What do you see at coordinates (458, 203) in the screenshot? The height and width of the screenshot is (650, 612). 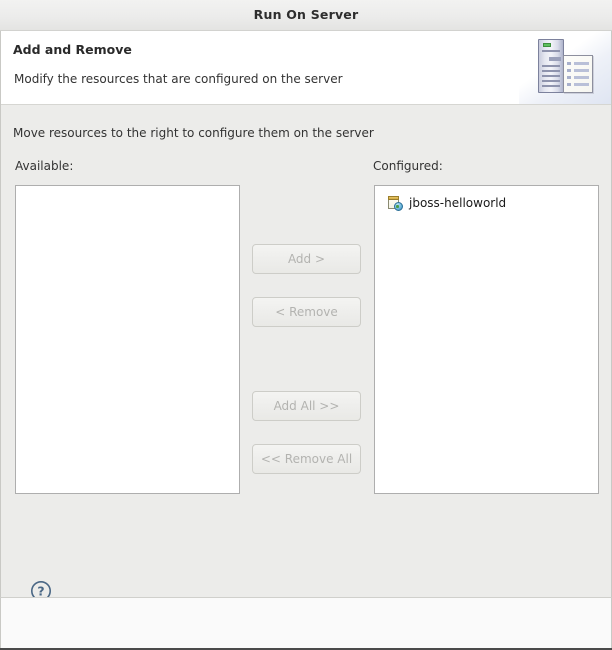 I see `list-item-label: jboss-helloworld` at bounding box center [458, 203].